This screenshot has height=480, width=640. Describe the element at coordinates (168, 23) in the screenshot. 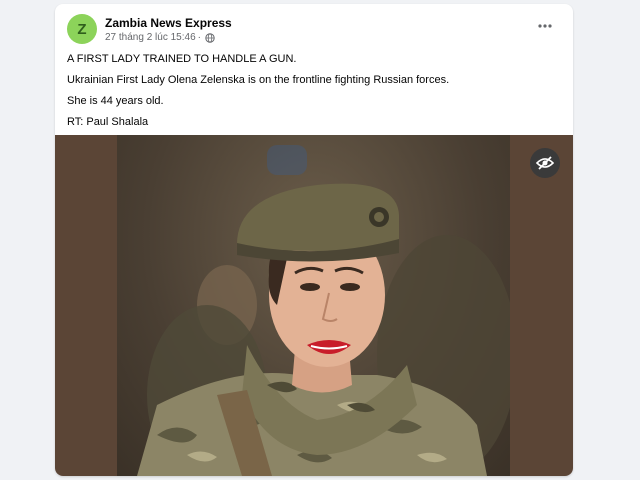

I see `page-name-link: Zambia News Express` at that location.